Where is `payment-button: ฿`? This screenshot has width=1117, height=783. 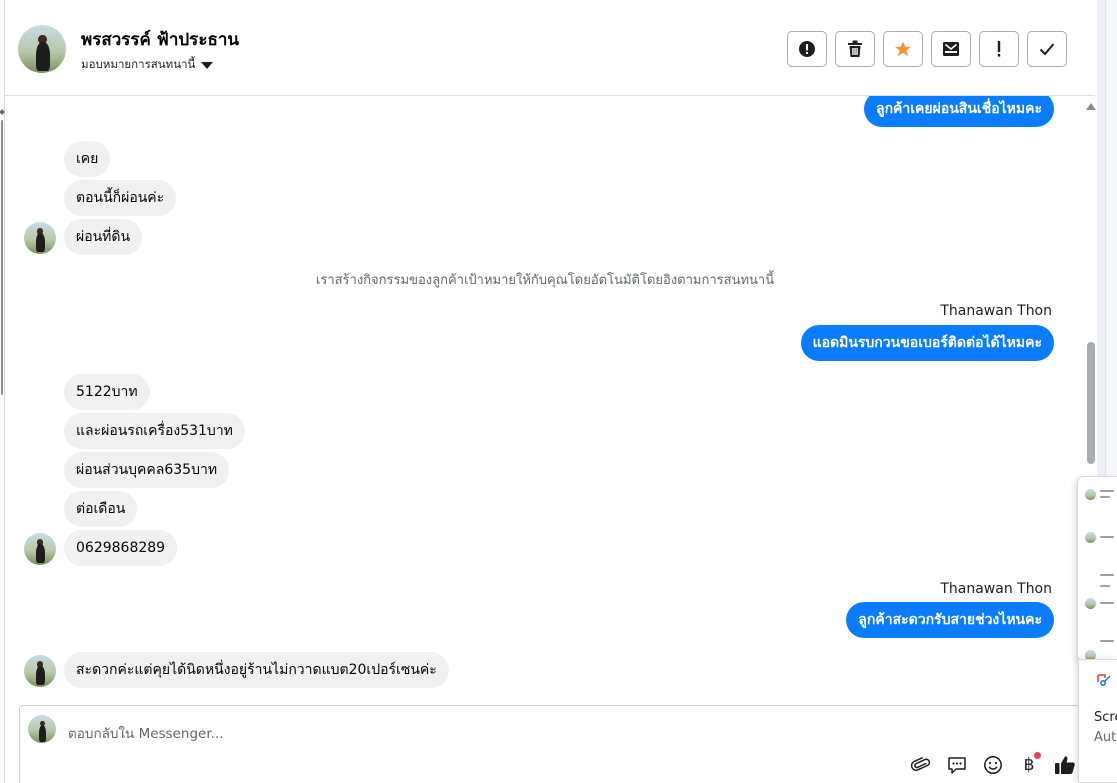 payment-button: ฿ is located at coordinates (1029, 765).